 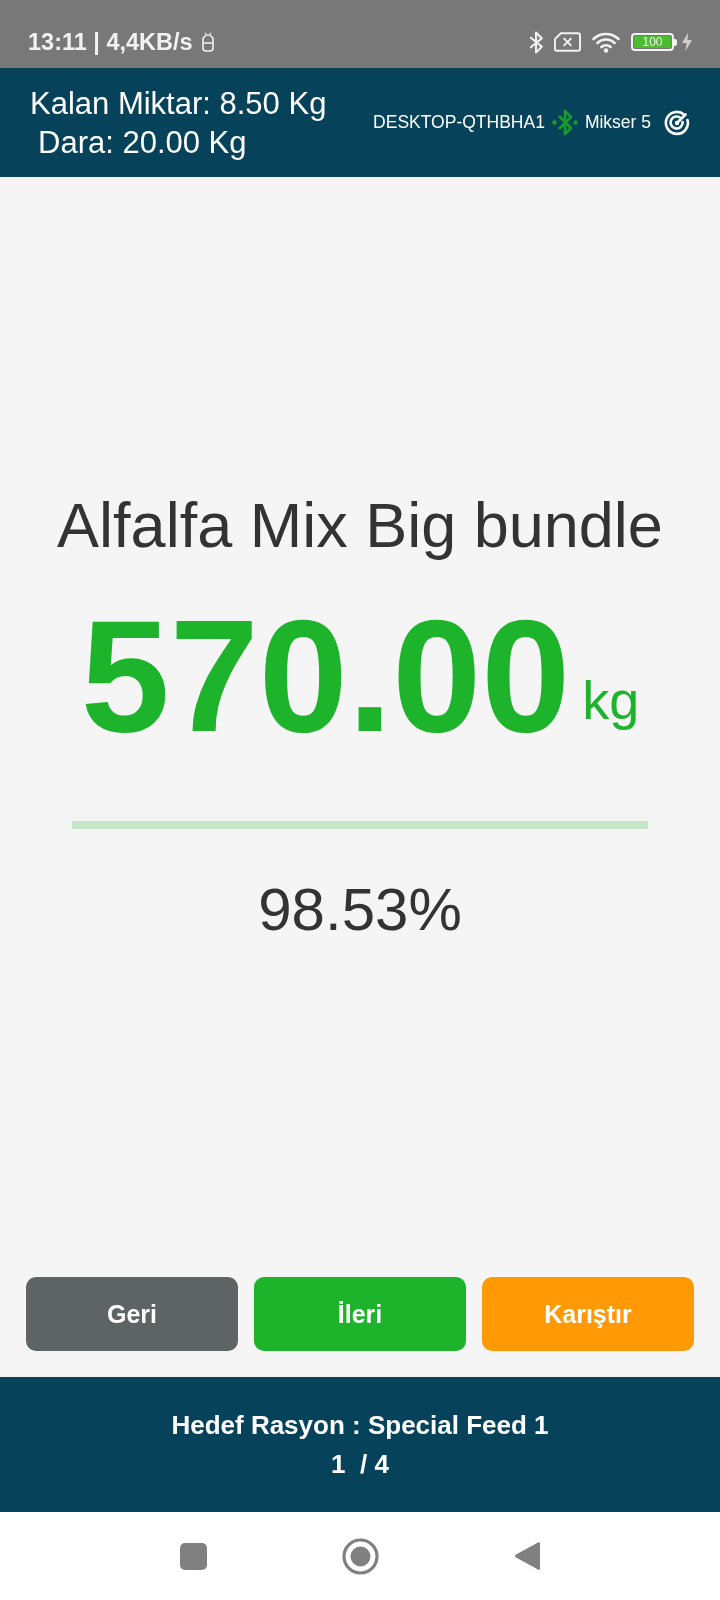 What do you see at coordinates (360, 1464) in the screenshot?
I see `page-counter: 1 / 4` at bounding box center [360, 1464].